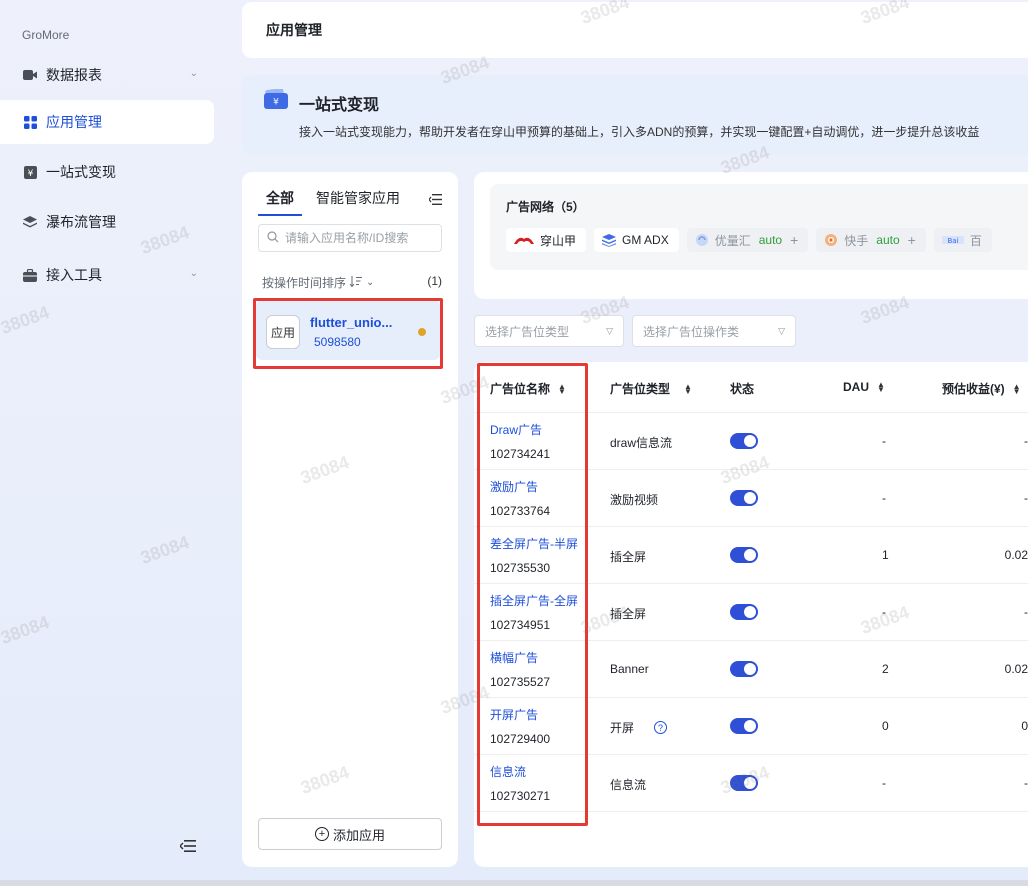  What do you see at coordinates (641, 443) in the screenshot?
I see `ad-slot-type: draw信息流` at bounding box center [641, 443].